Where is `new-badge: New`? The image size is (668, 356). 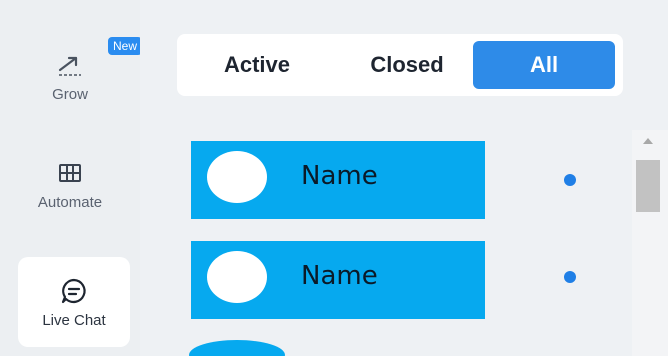
new-badge: New is located at coordinates (125, 46).